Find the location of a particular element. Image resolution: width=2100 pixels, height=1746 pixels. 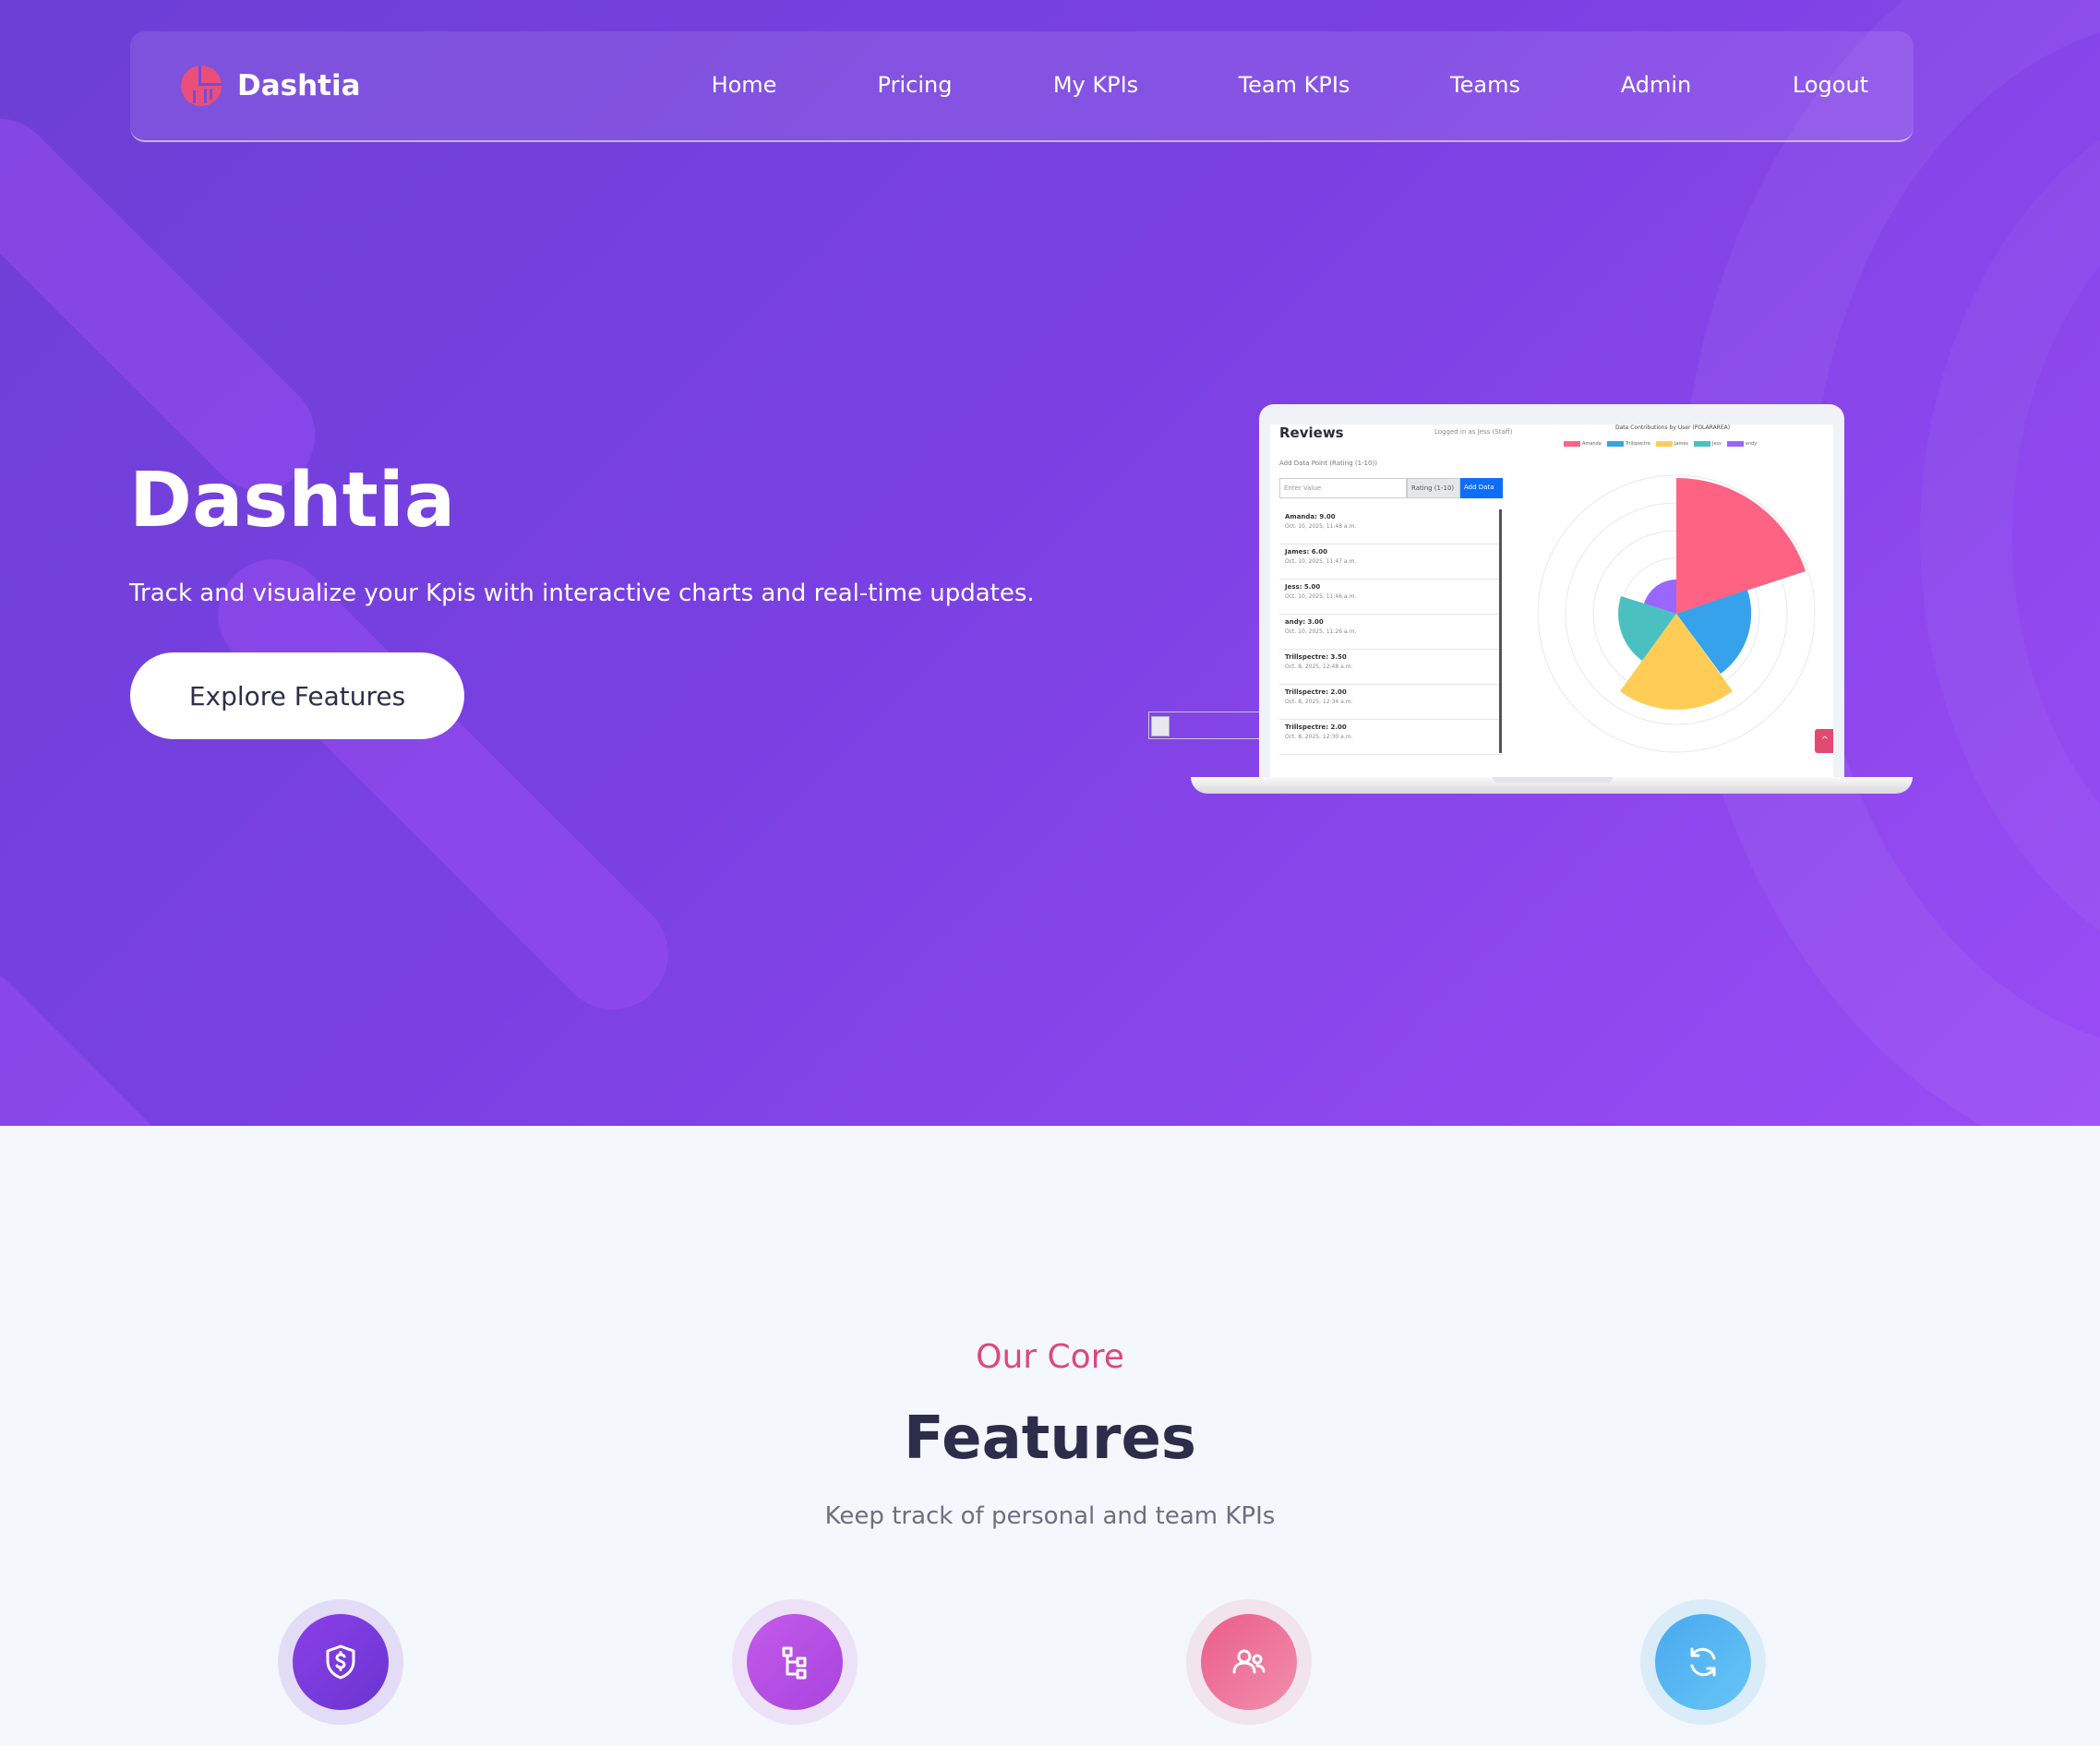

legend-item: andy is located at coordinates (1741, 444).